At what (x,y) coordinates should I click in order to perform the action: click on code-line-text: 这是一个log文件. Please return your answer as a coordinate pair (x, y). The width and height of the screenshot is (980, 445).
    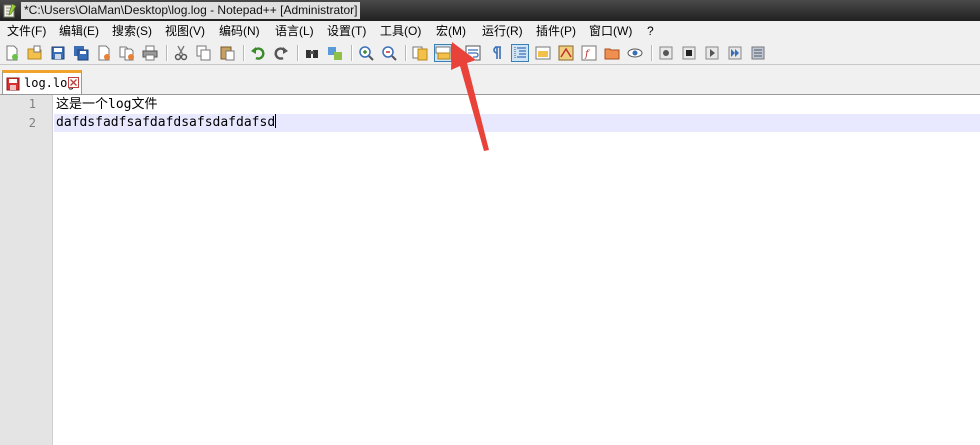
    Looking at the image, I should click on (107, 104).